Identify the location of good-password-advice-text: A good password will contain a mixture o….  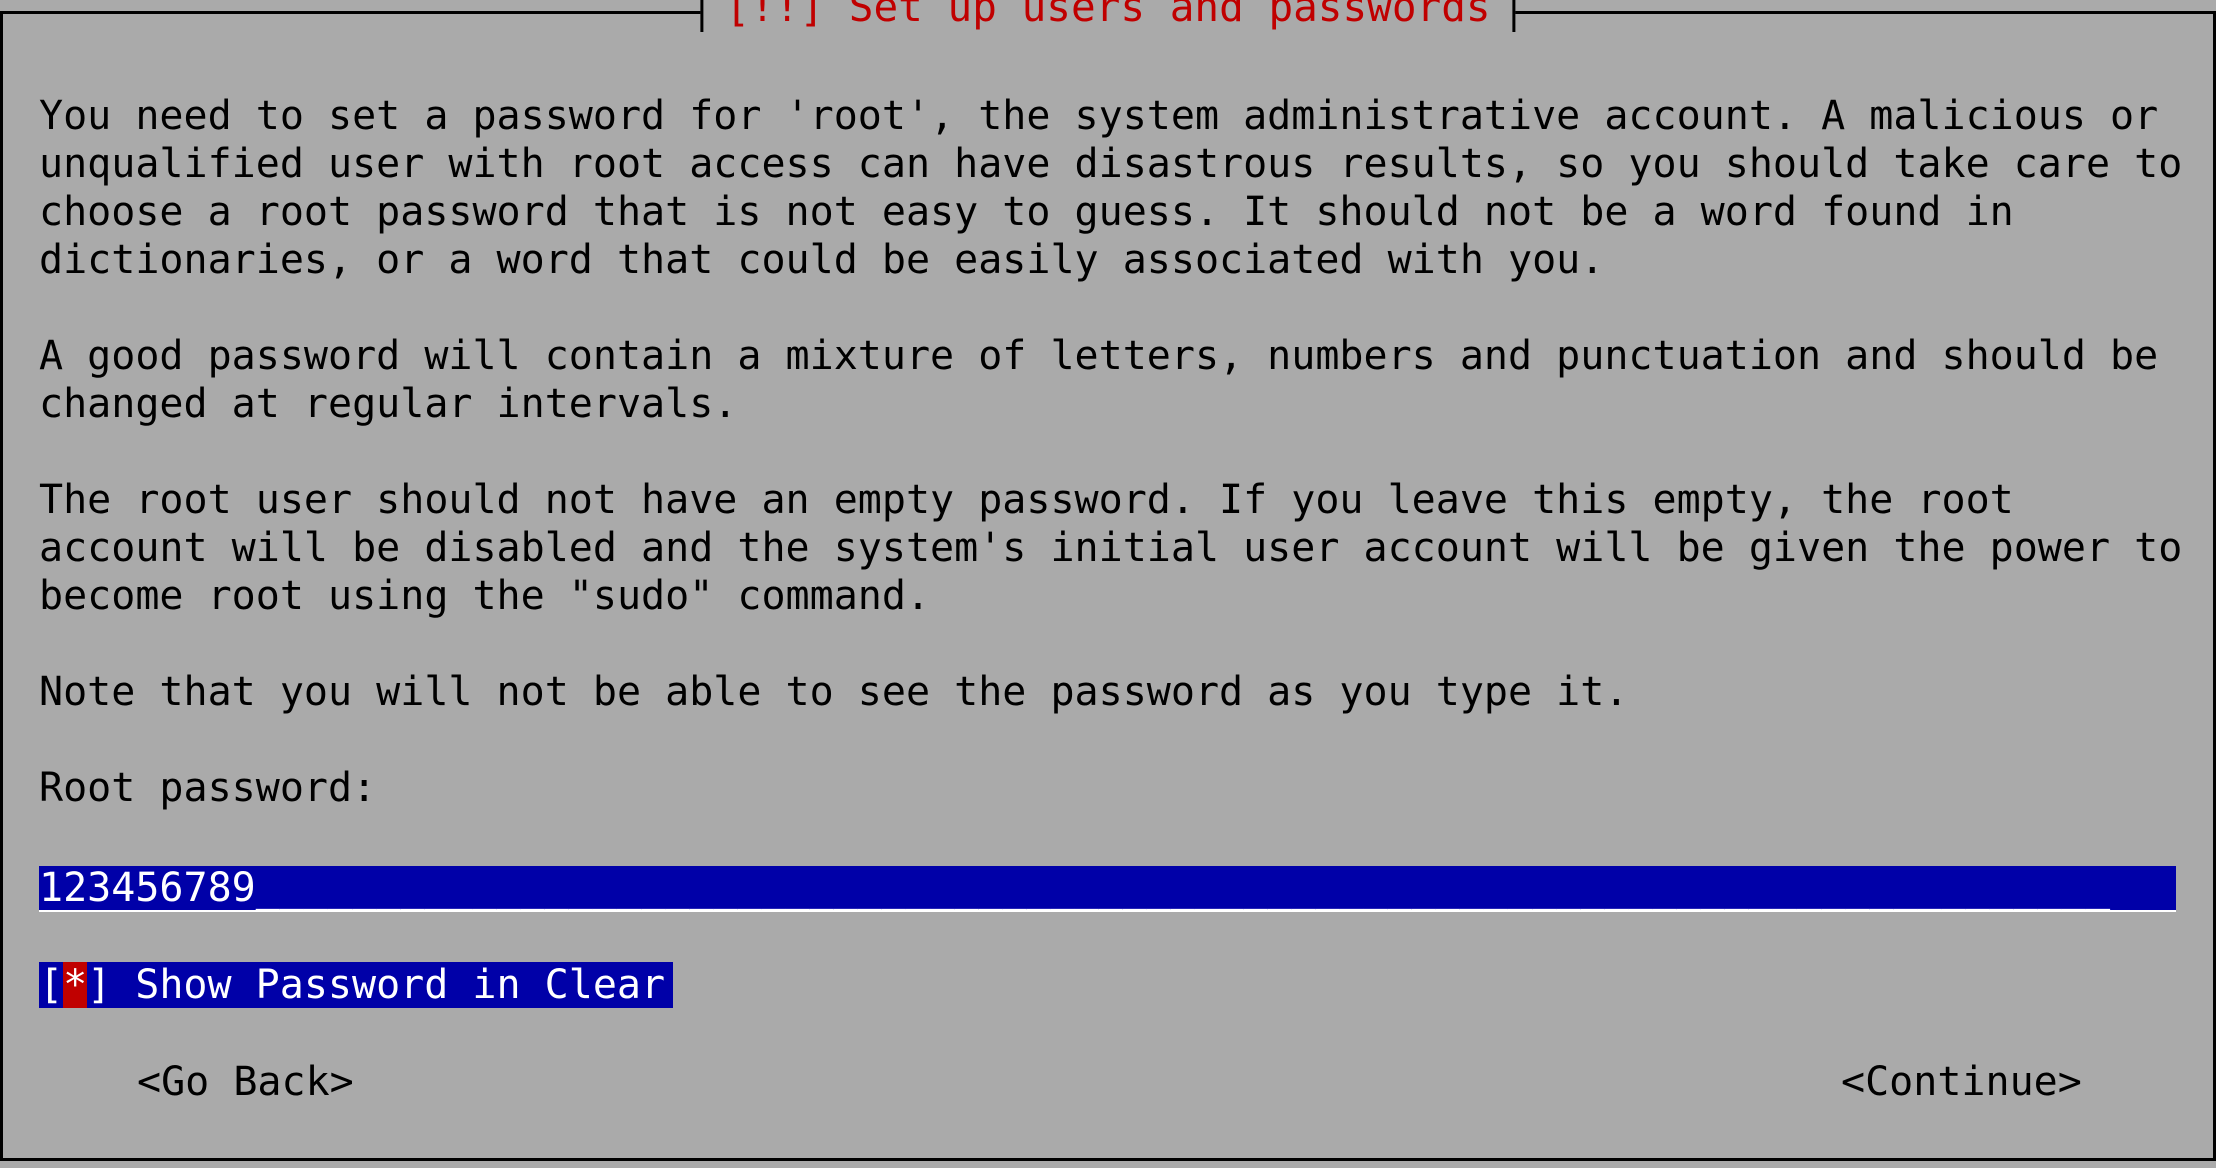
(1099, 380).